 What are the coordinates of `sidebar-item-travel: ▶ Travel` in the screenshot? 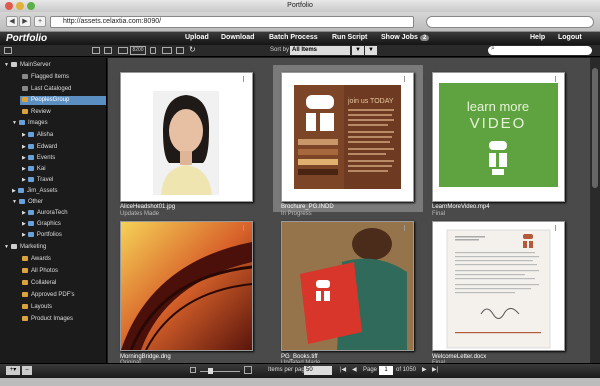 It's located at (37, 180).